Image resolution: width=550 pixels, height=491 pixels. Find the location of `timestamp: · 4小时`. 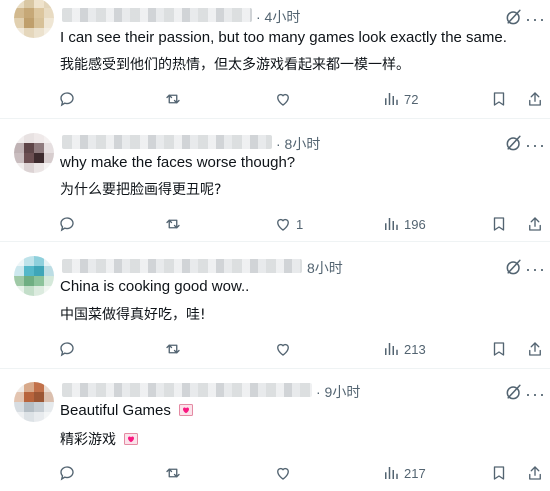

timestamp: · 4小时 is located at coordinates (278, 17).